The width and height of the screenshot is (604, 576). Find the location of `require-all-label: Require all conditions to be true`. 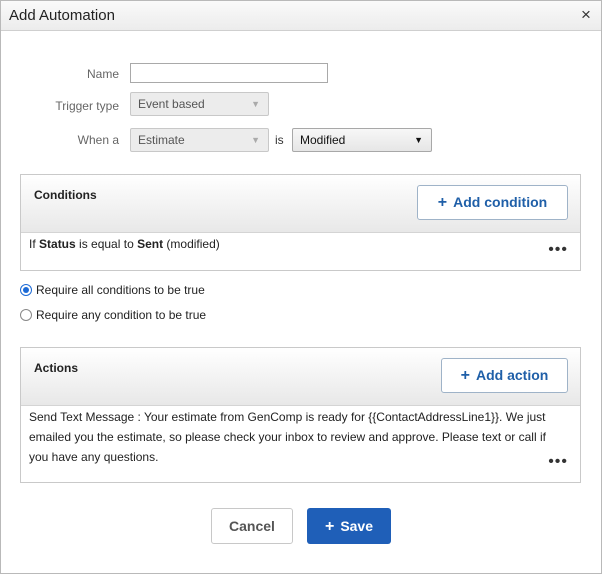

require-all-label: Require all conditions to be true is located at coordinates (120, 290).